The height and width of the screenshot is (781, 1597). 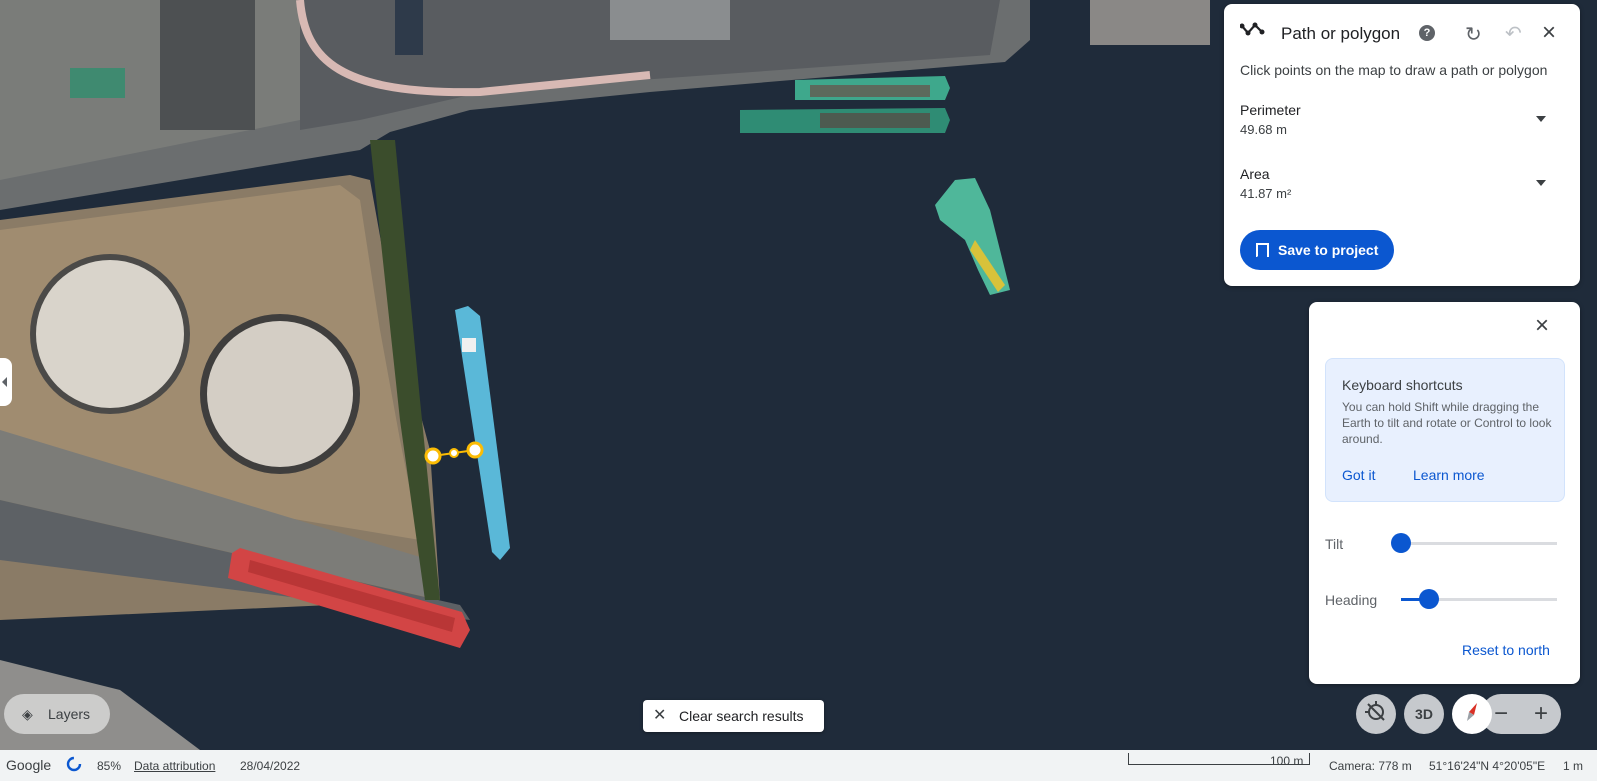 What do you see at coordinates (1262, 250) in the screenshot?
I see `bookmark-icon` at bounding box center [1262, 250].